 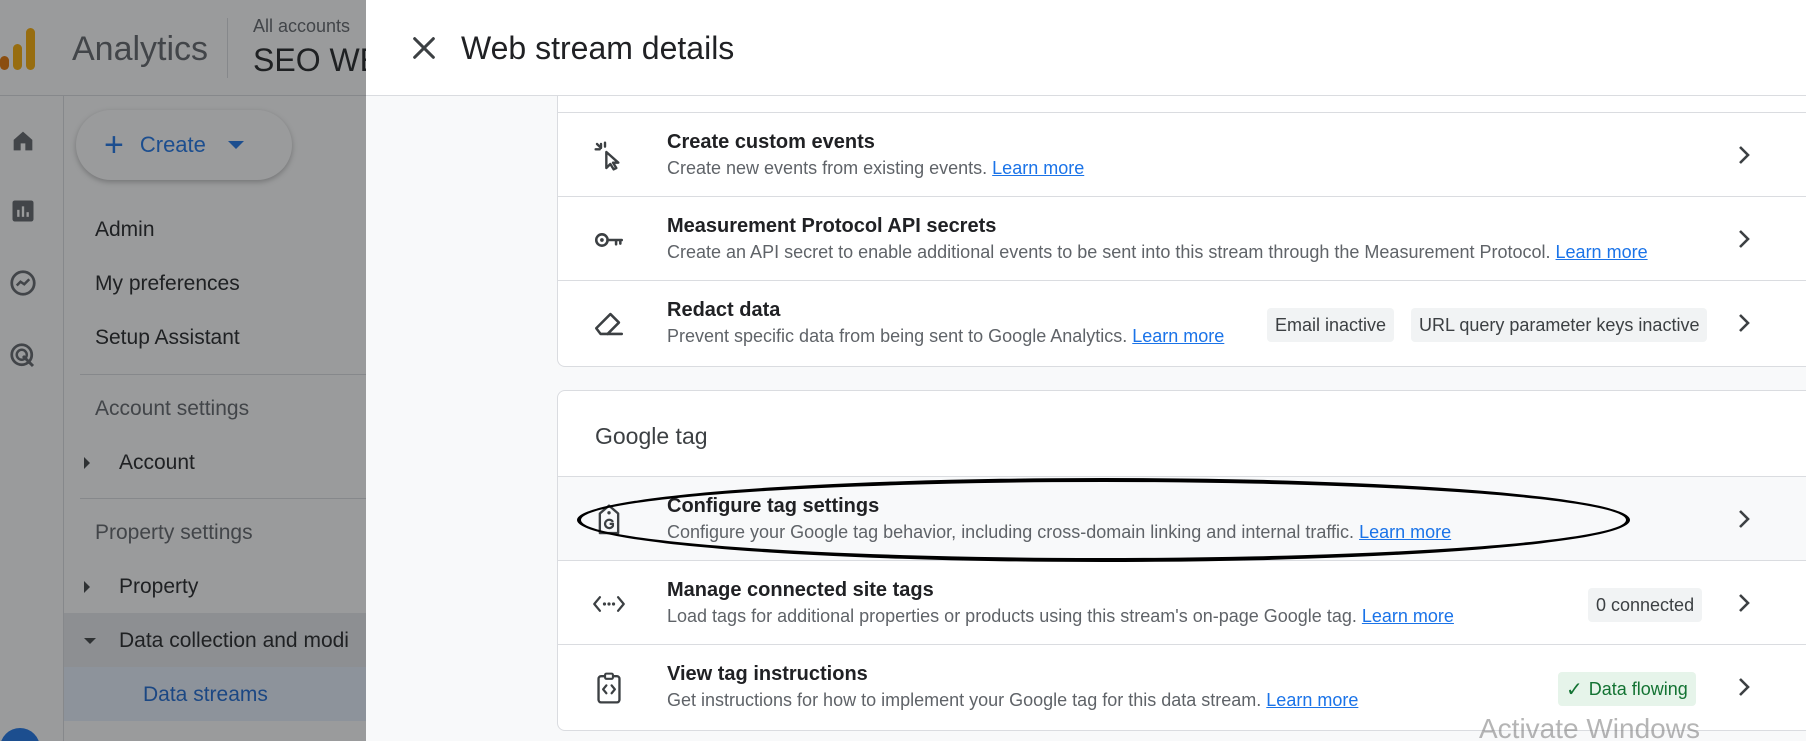 What do you see at coordinates (1331, 325) in the screenshot?
I see `email-status-chip: Email inactive` at bounding box center [1331, 325].